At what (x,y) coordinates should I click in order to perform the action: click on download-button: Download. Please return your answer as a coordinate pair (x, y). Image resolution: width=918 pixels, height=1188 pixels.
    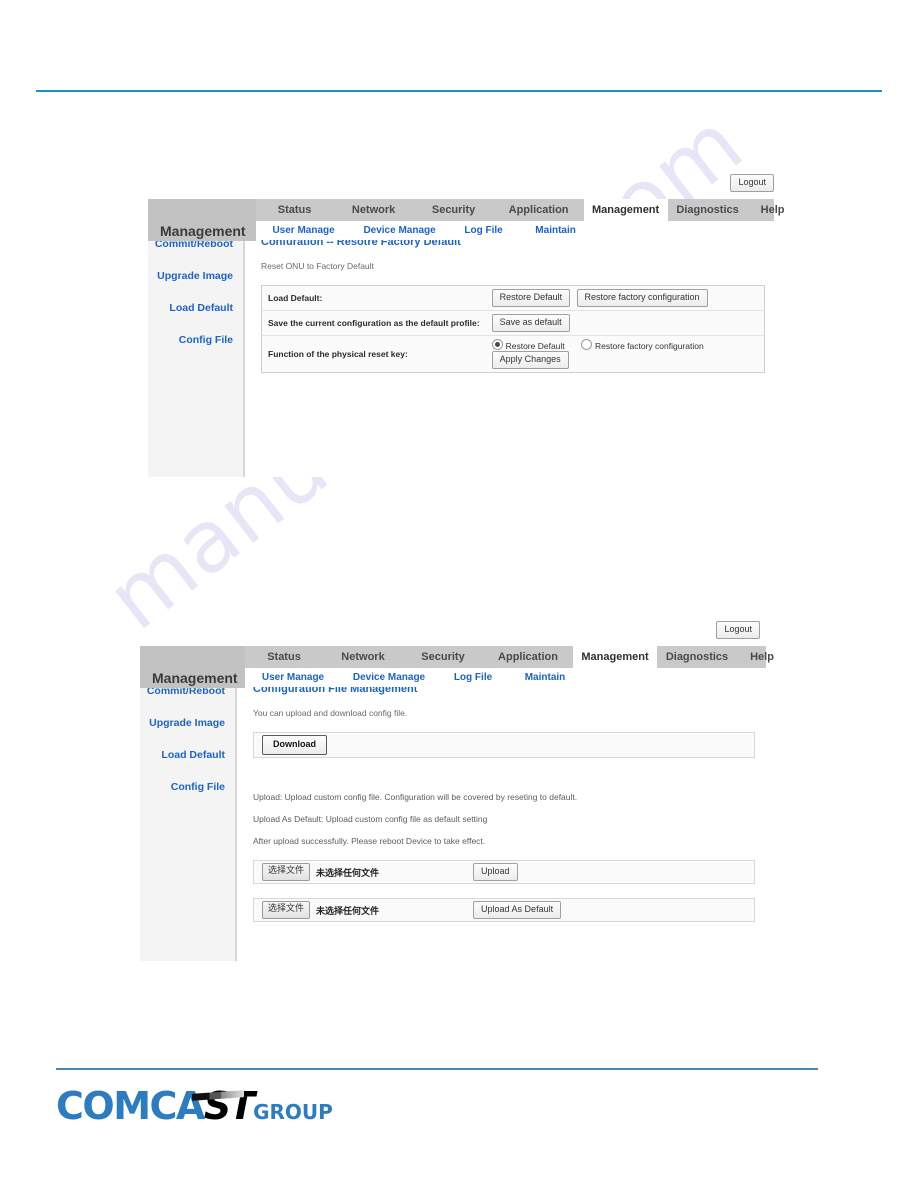
    Looking at the image, I should click on (294, 745).